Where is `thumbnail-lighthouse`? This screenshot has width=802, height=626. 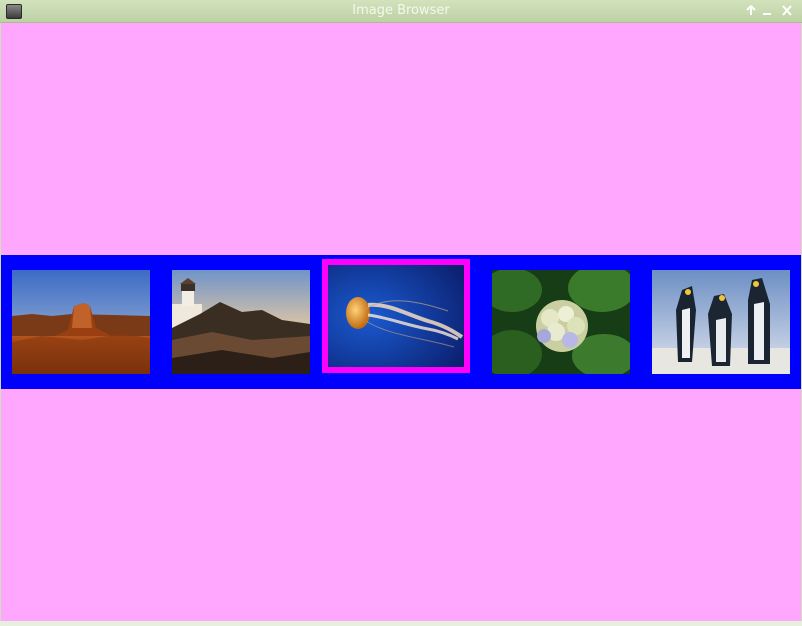 thumbnail-lighthouse is located at coordinates (241, 322).